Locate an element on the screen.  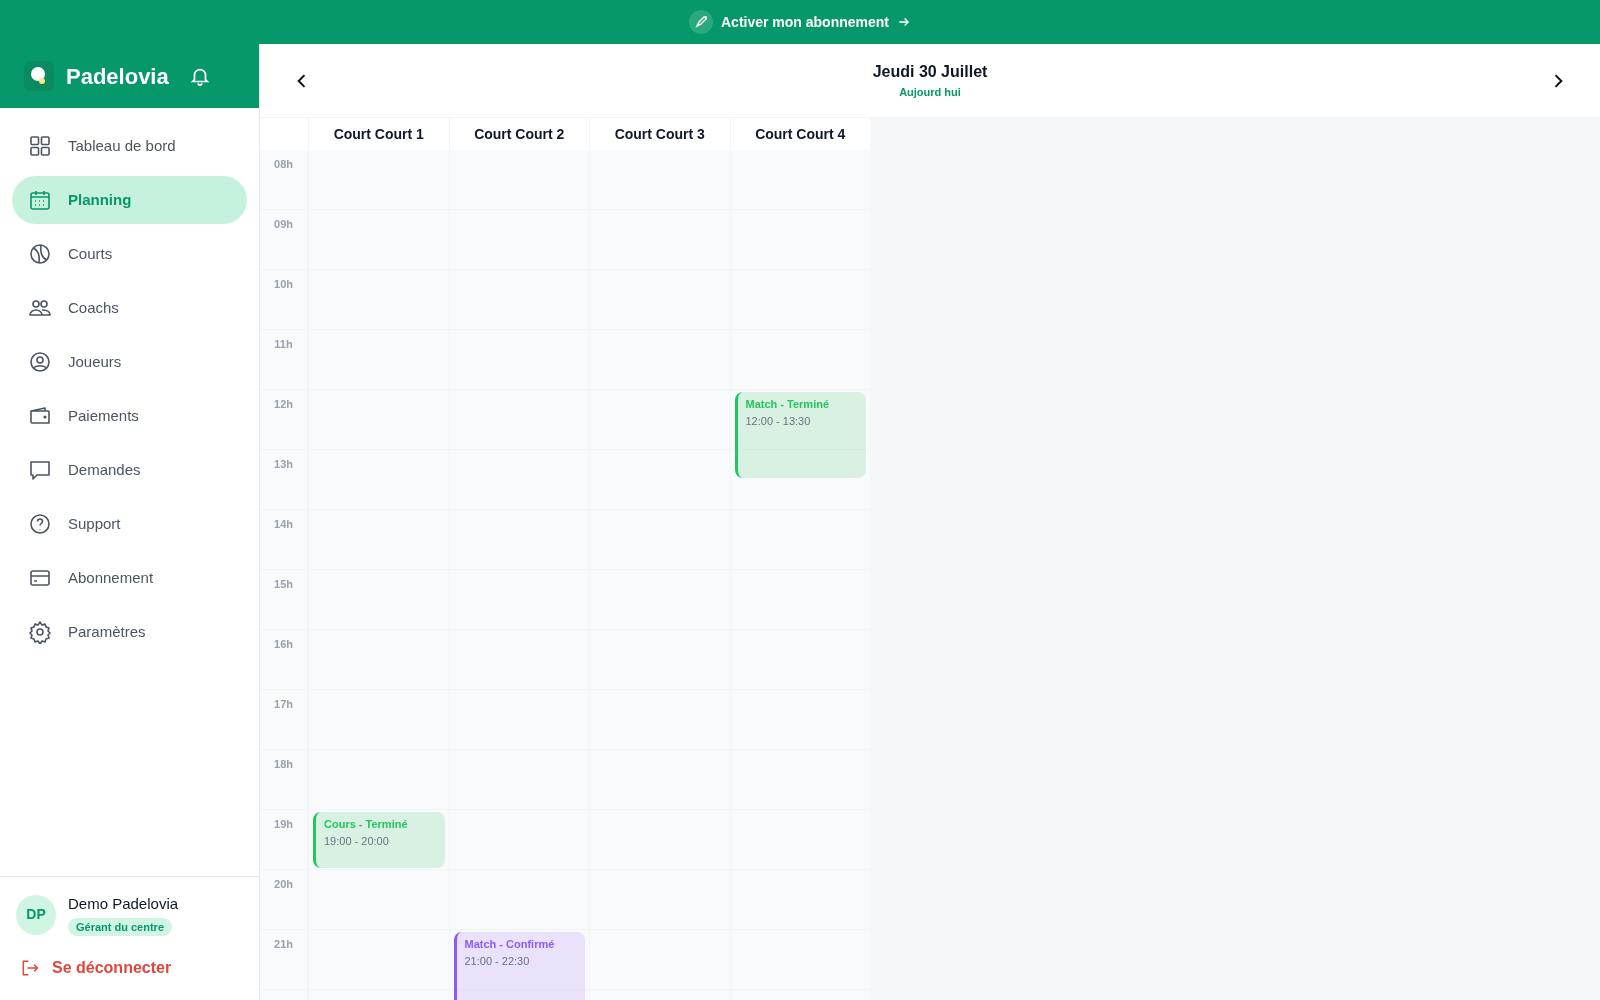
hour-label: 17h is located at coordinates (283, 703).